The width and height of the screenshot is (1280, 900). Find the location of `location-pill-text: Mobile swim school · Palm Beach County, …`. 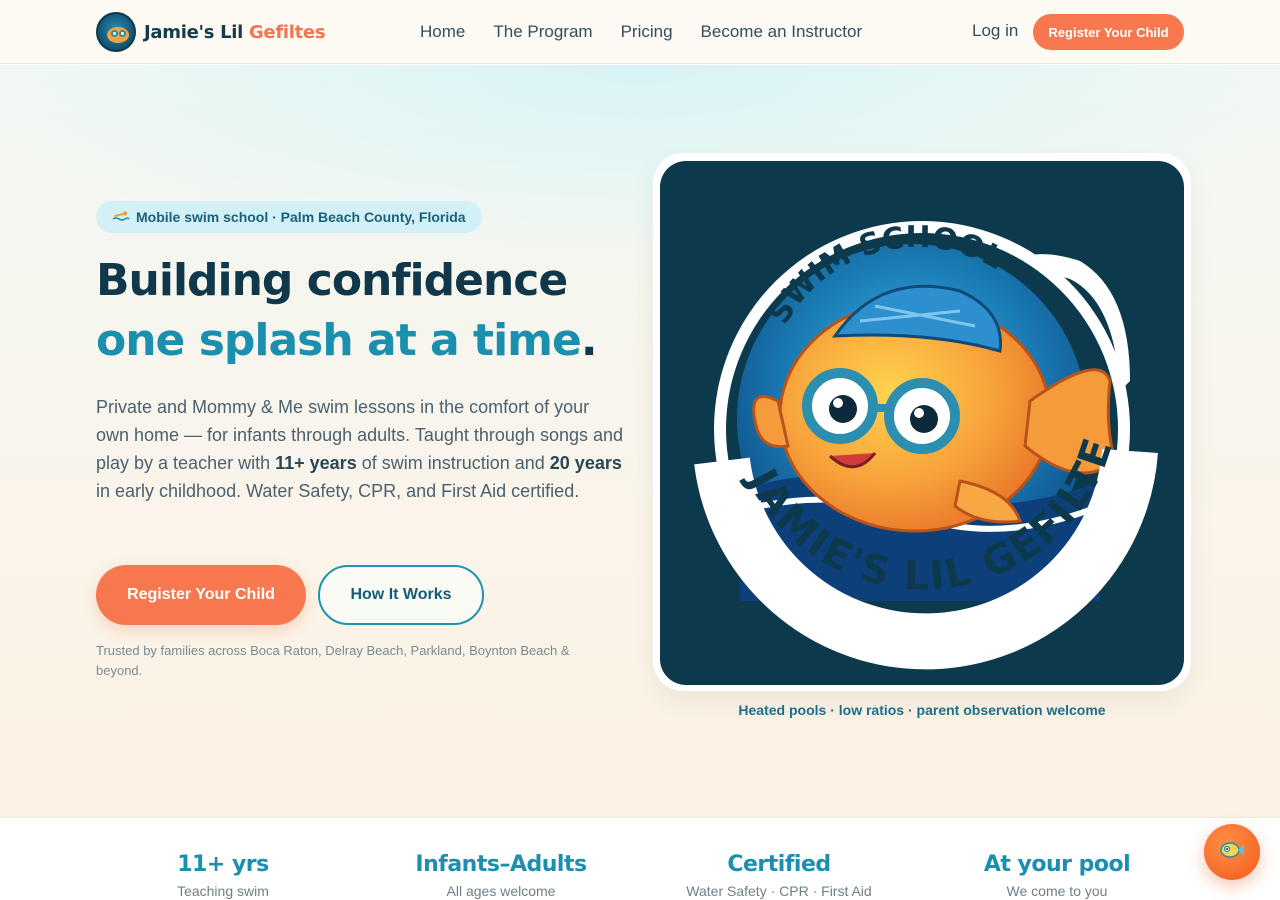

location-pill-text: Mobile swim school · Palm Beach County, … is located at coordinates (301, 217).